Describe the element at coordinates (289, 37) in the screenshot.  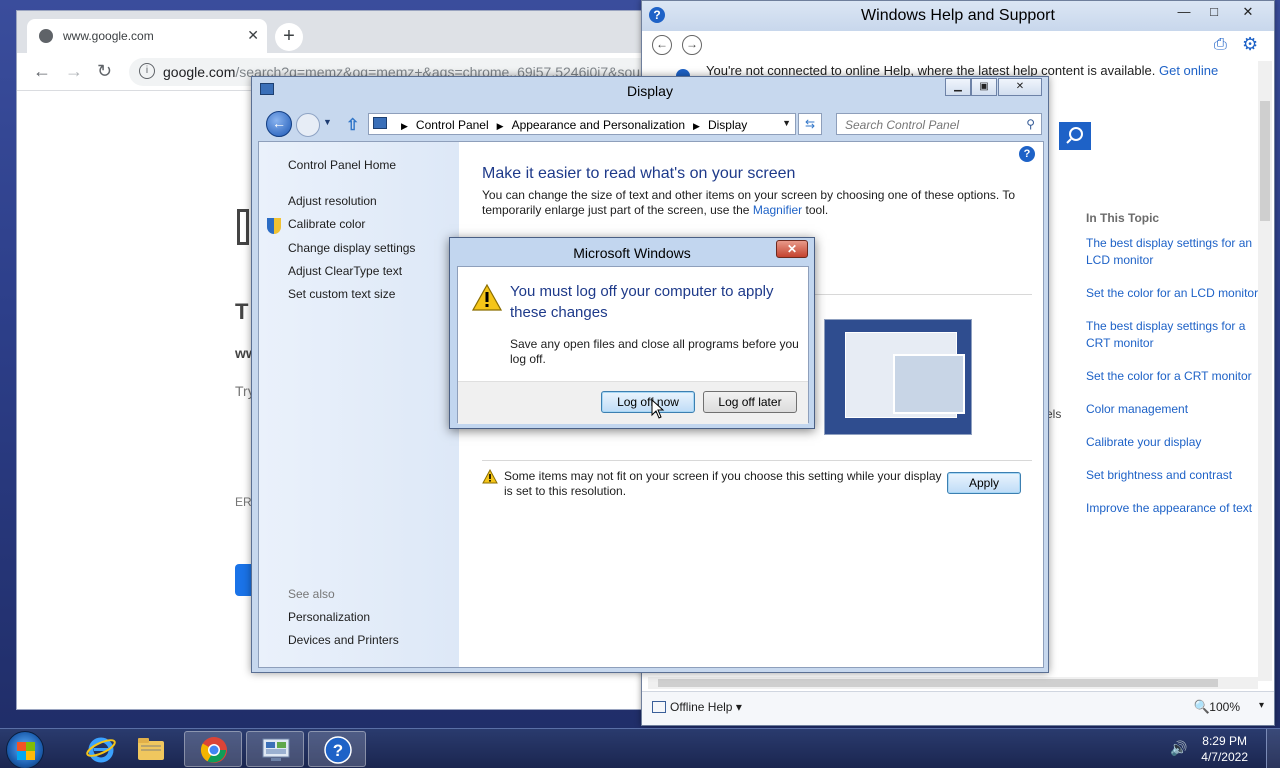
I see `new-tab-button: +` at that location.